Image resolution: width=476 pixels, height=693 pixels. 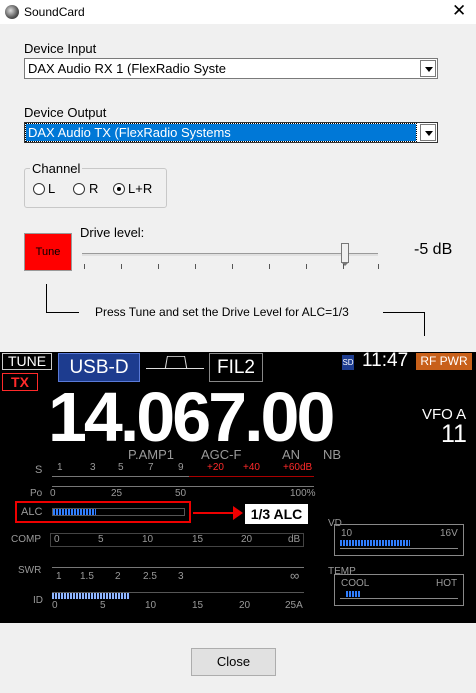 I want to click on radio-channel-lr, so click(x=119, y=189).